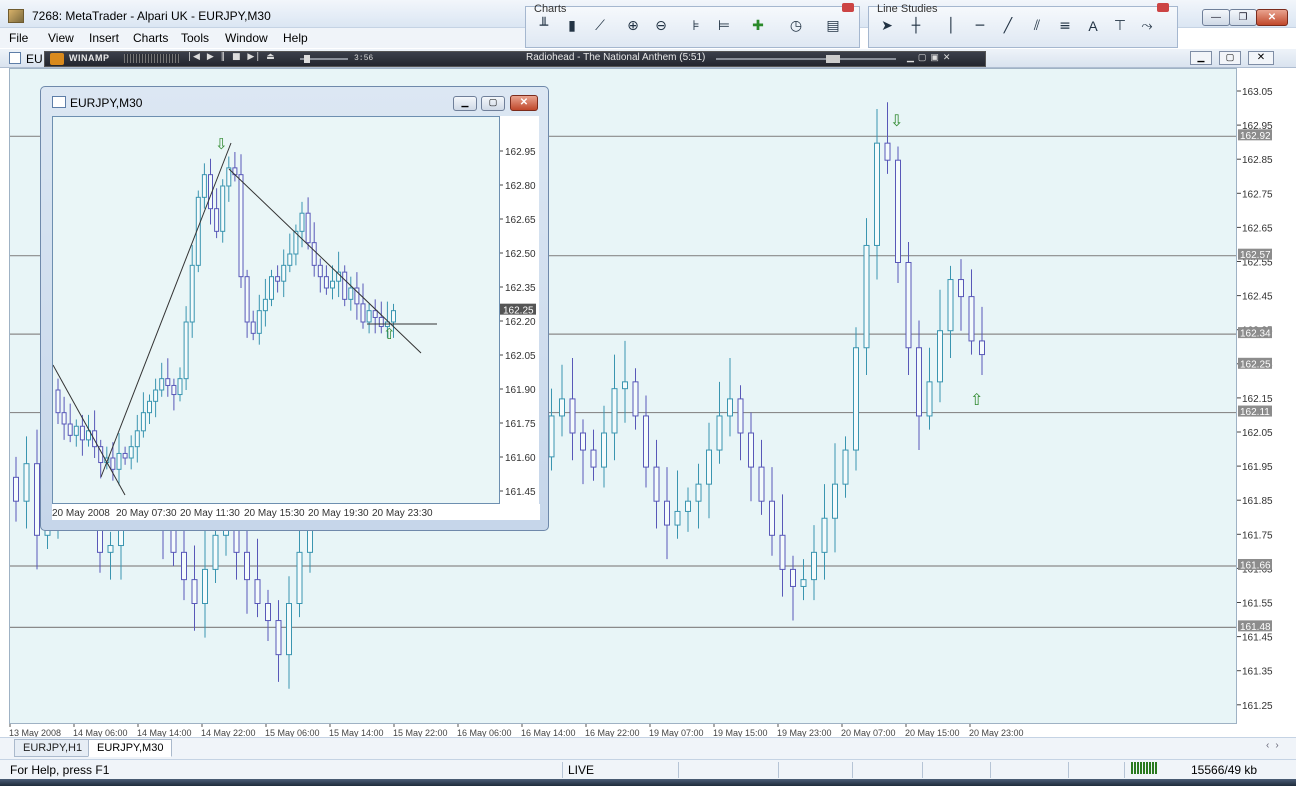 Image resolution: width=1296 pixels, height=786 pixels. Describe the element at coordinates (696, 26) in the screenshot. I see `chart-shift-icon: ⊧` at that location.